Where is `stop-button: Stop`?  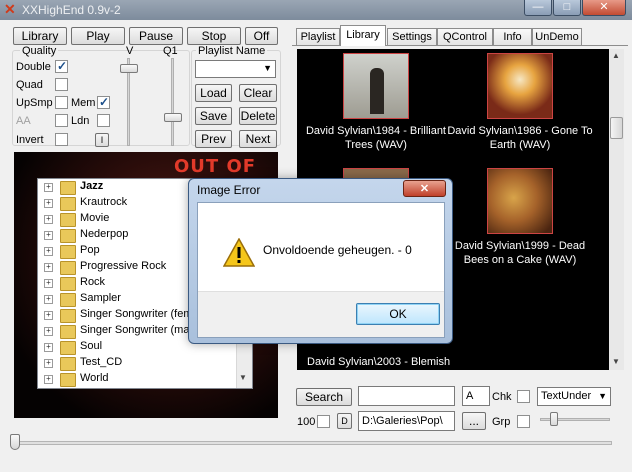
stop-button: Stop is located at coordinates (214, 36).